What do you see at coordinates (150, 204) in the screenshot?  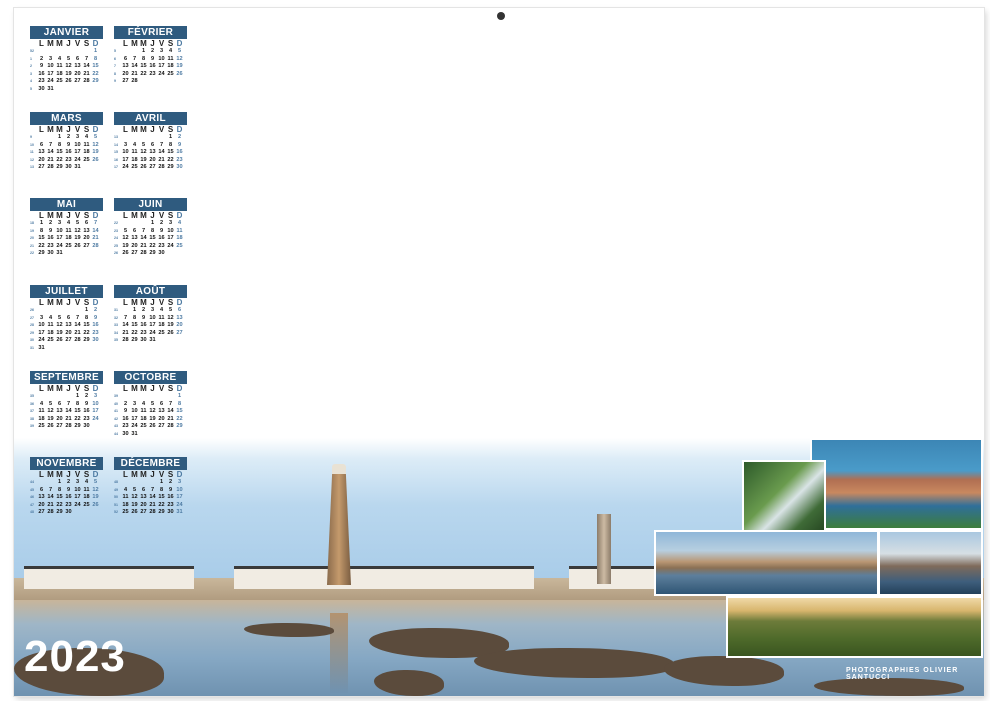 I see `month-name: JUIN` at bounding box center [150, 204].